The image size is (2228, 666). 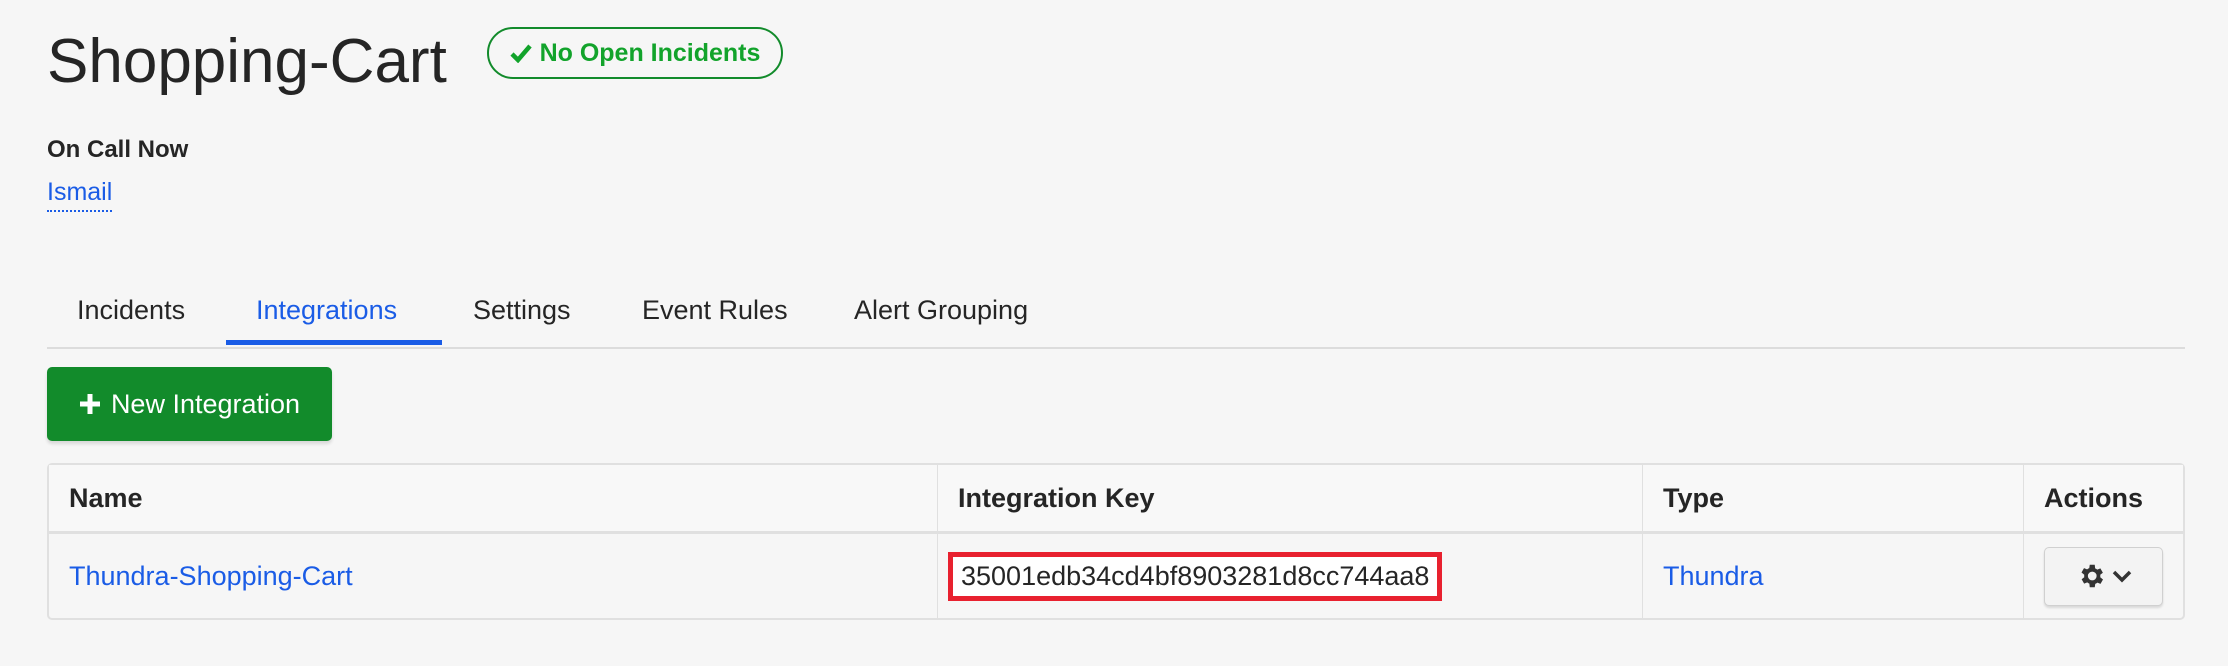 What do you see at coordinates (650, 52) in the screenshot?
I see `status-badge-label: No Open Incidents` at bounding box center [650, 52].